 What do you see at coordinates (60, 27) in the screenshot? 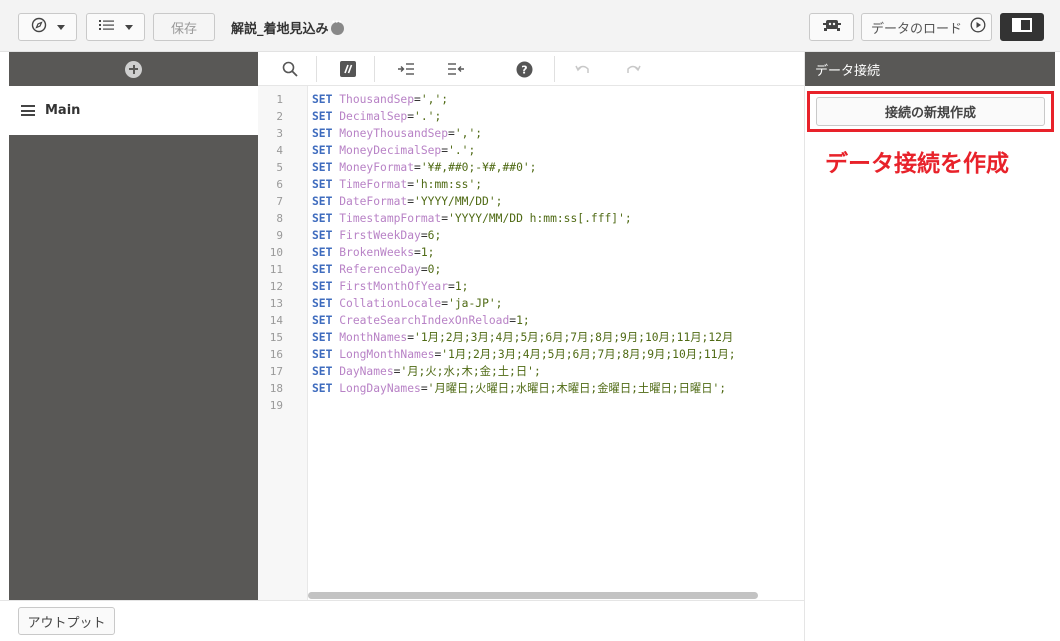
I see `chevron-down-icon` at bounding box center [60, 27].